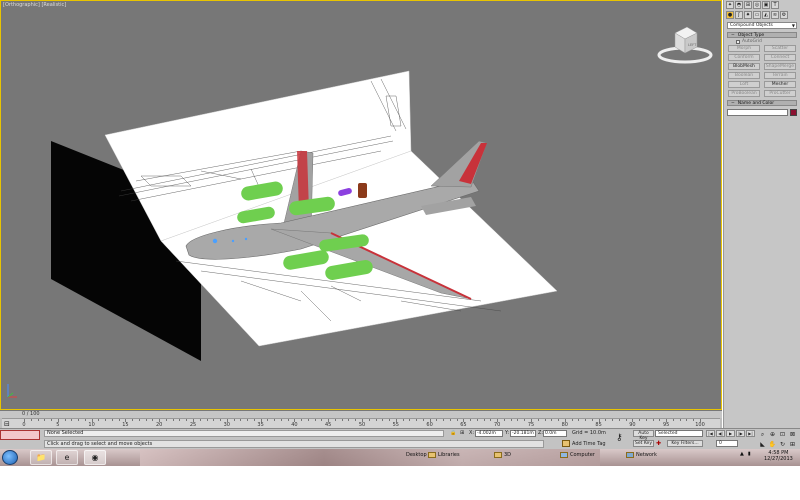 The height and width of the screenshot is (500, 800). I want to click on zoom-icon: ⌕, so click(762, 434).